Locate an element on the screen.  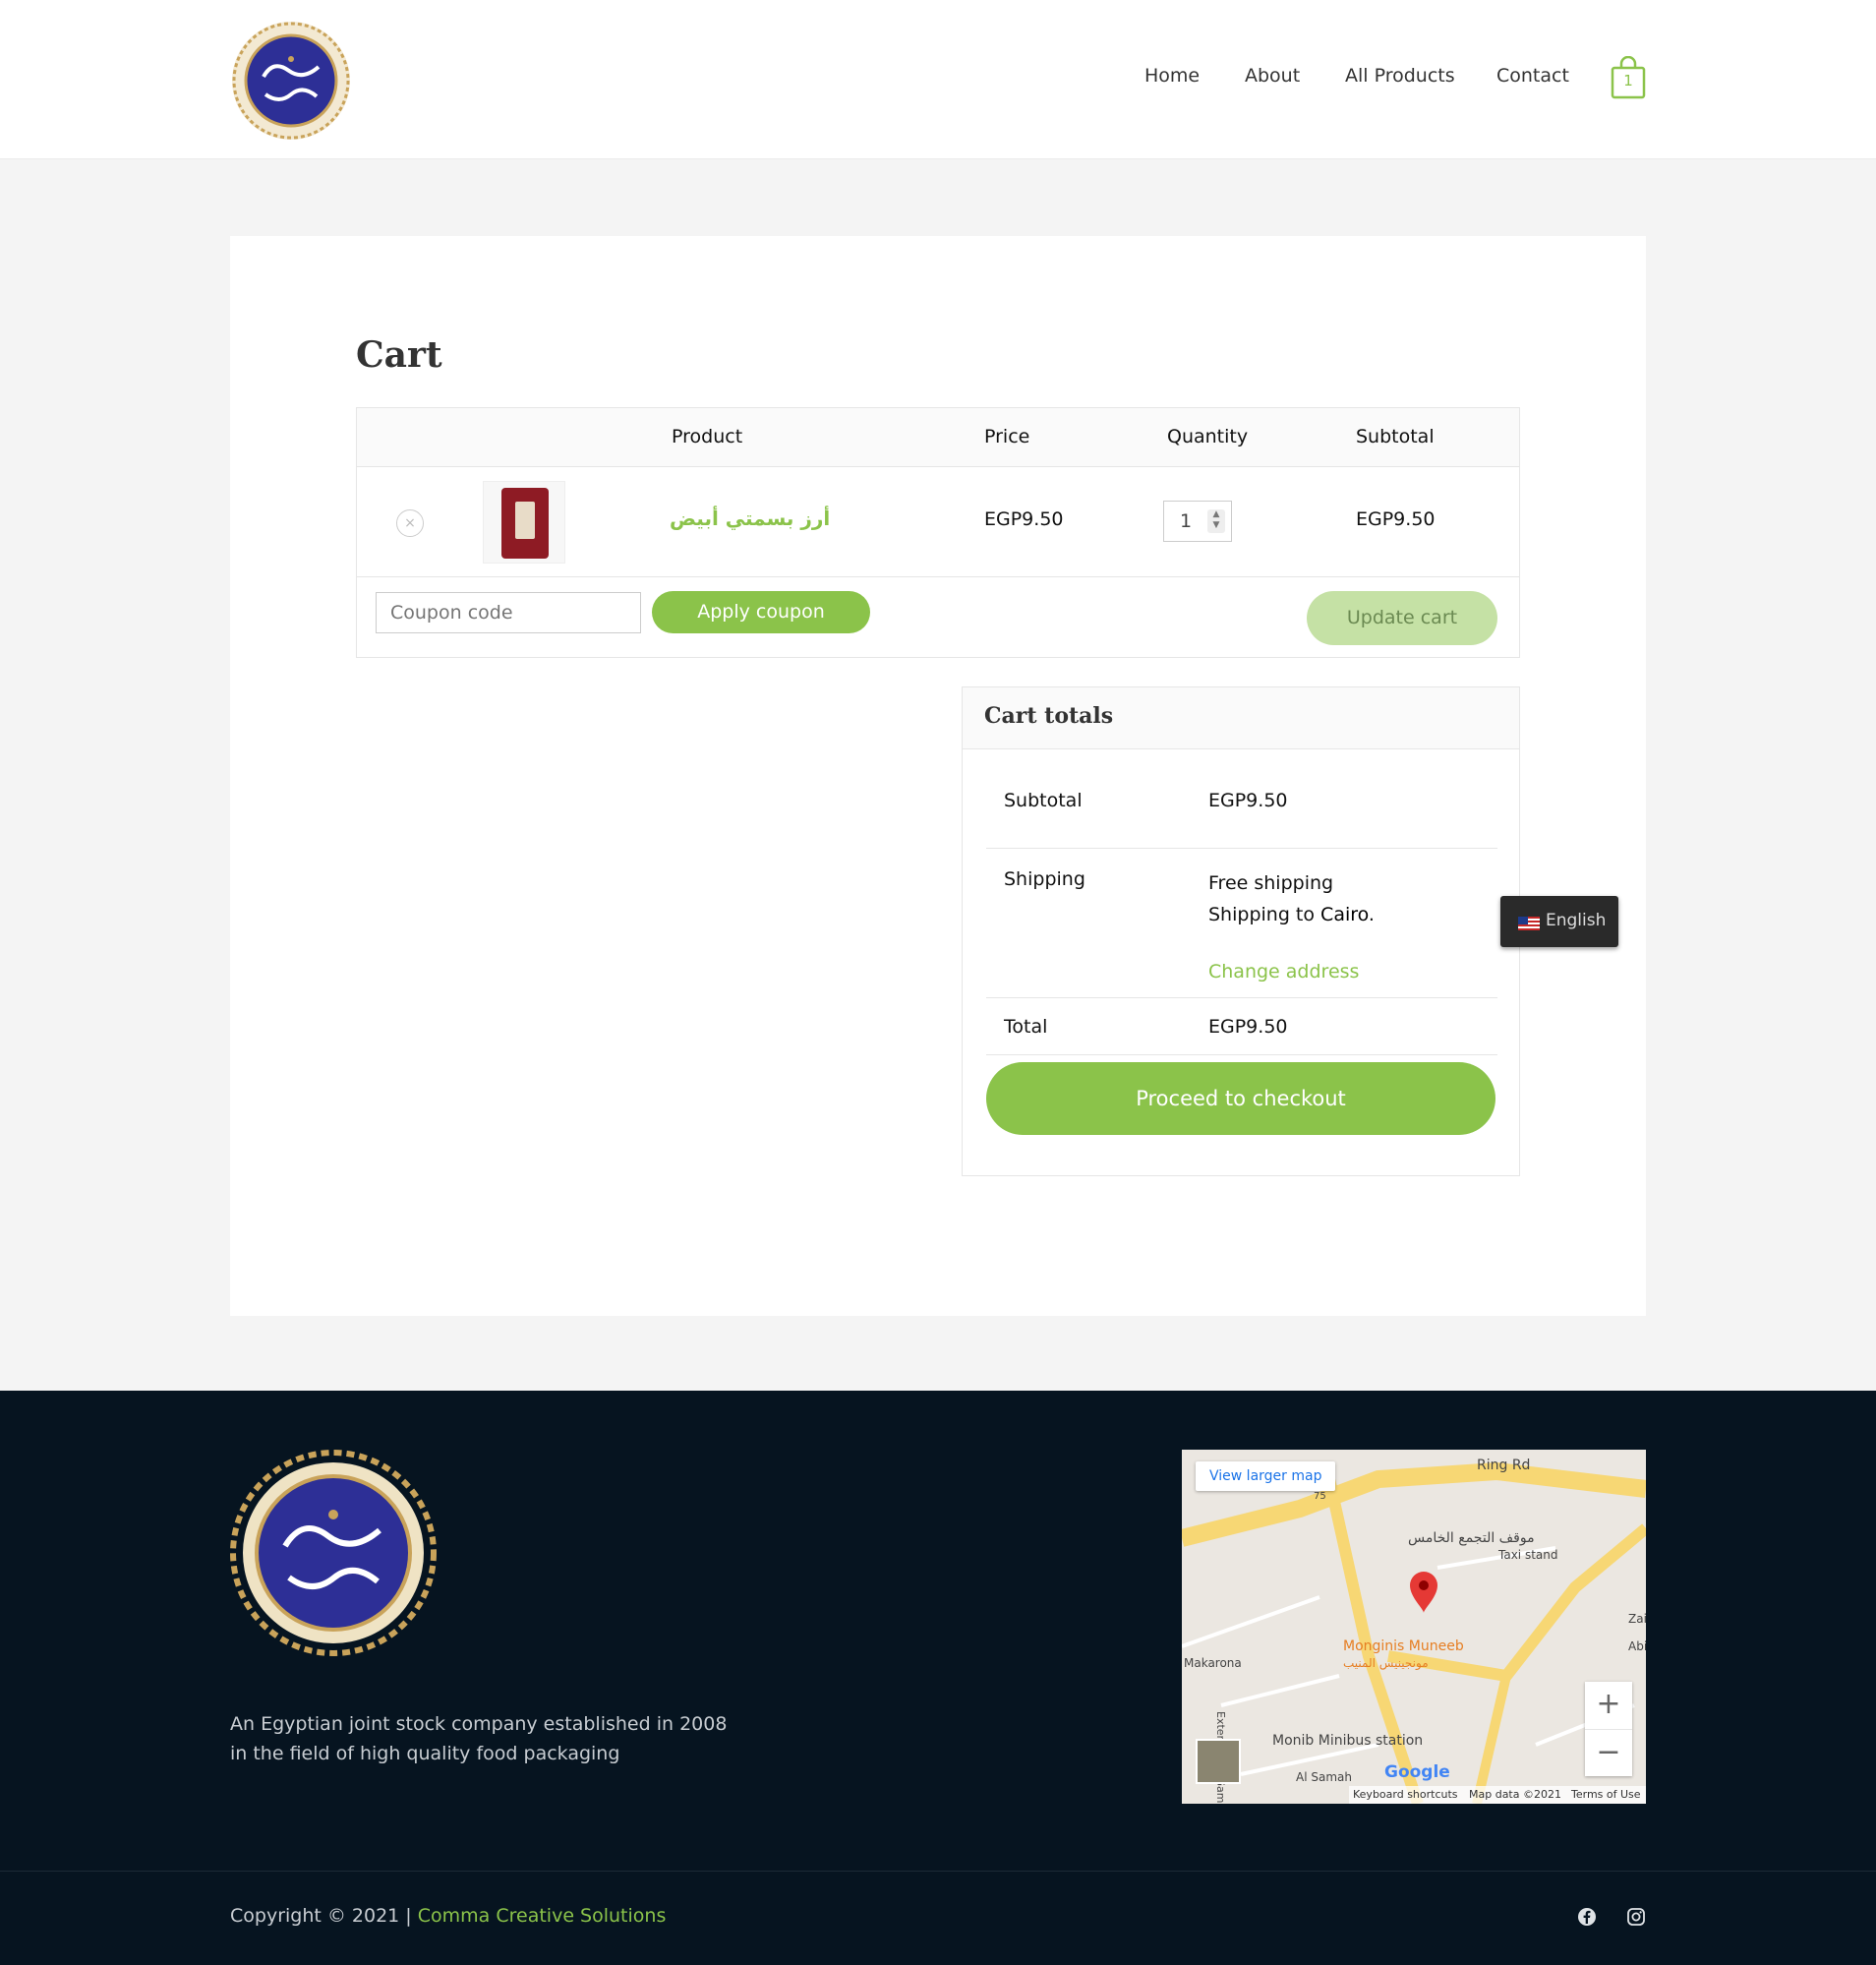
totals-row-subtotal: Subtotal EGP9.50 is located at coordinates (1241, 810).